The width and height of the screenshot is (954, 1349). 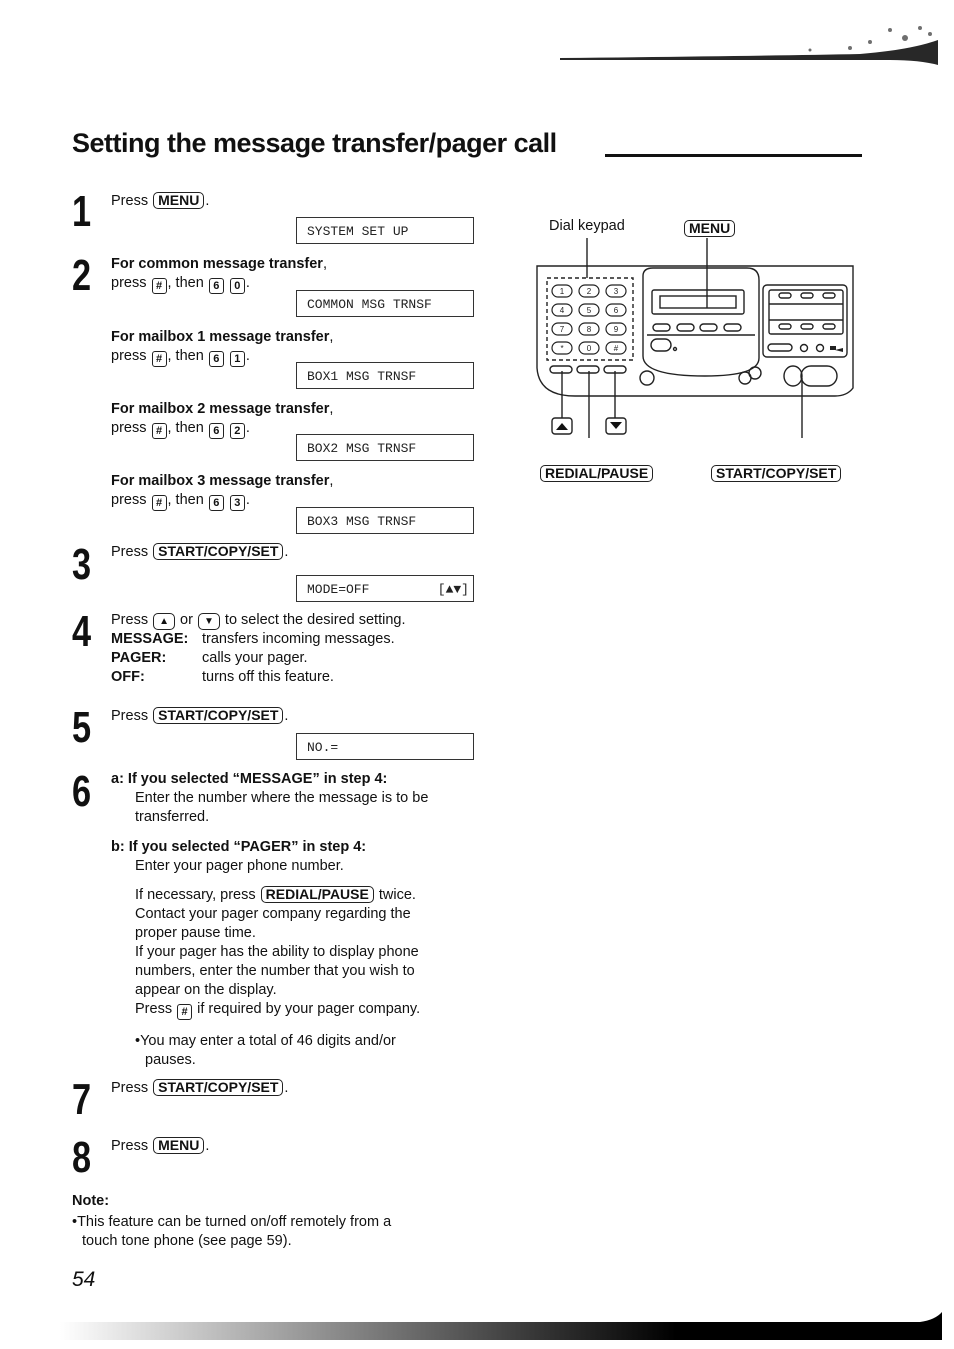 What do you see at coordinates (239, 847) in the screenshot?
I see `sub-heading: b: If you selected “PAGER” in step 4:` at bounding box center [239, 847].